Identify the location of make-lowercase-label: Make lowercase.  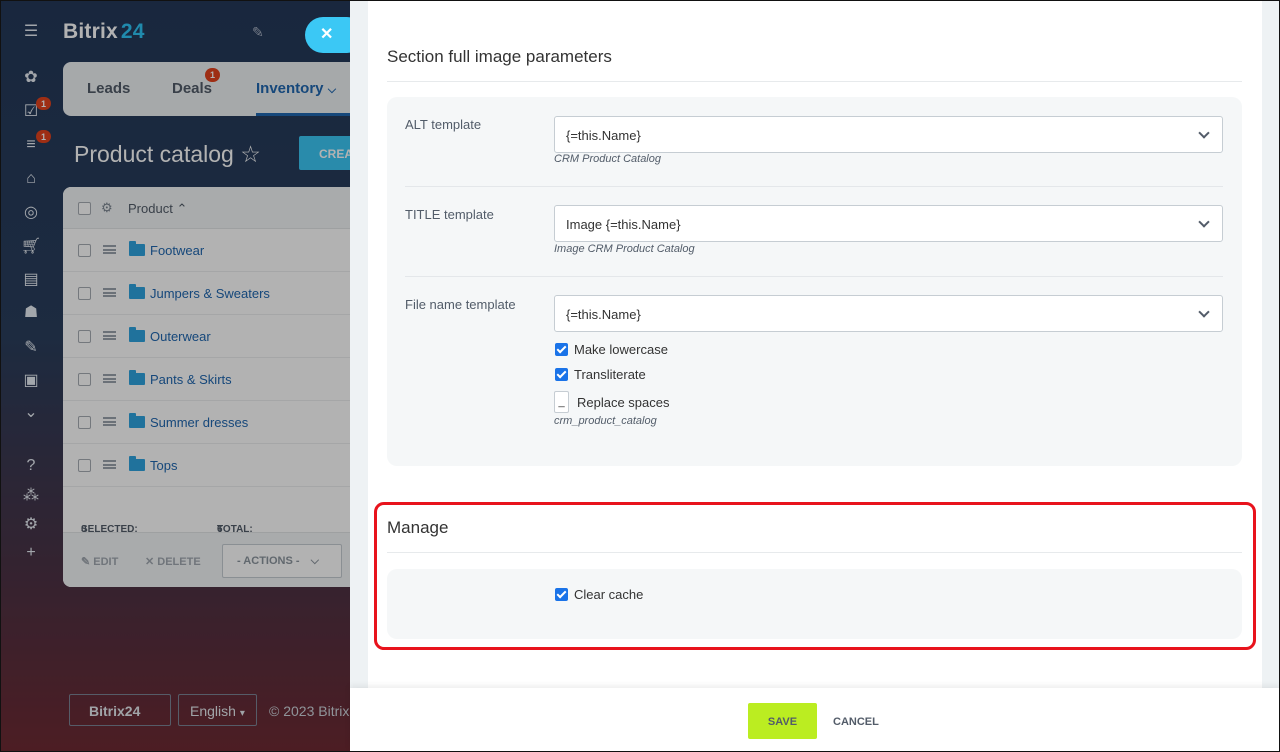
(621, 349).